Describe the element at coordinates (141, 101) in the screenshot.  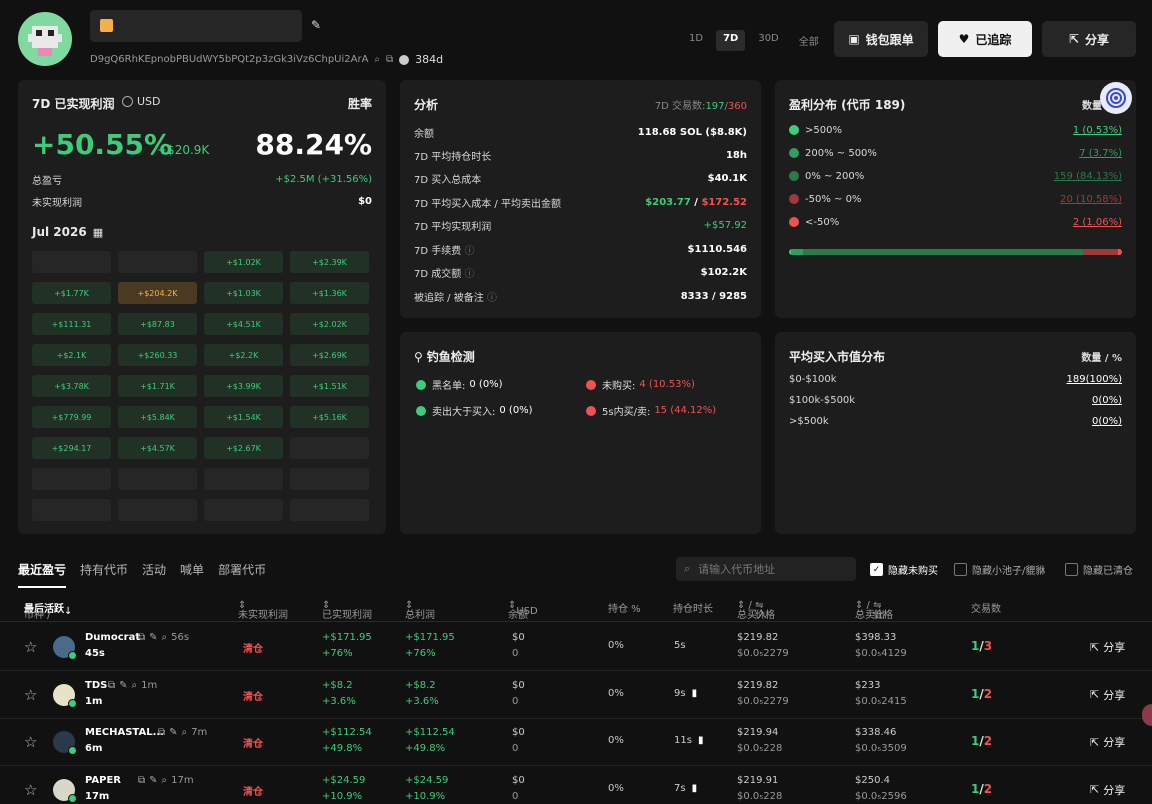
I see `currency-toggle: USD` at that location.